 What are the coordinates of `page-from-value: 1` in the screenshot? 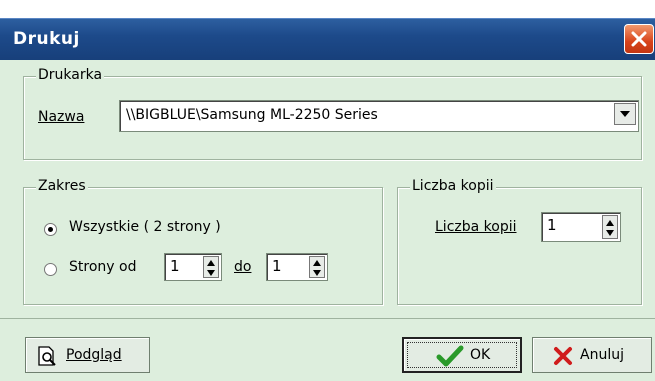 It's located at (175, 266).